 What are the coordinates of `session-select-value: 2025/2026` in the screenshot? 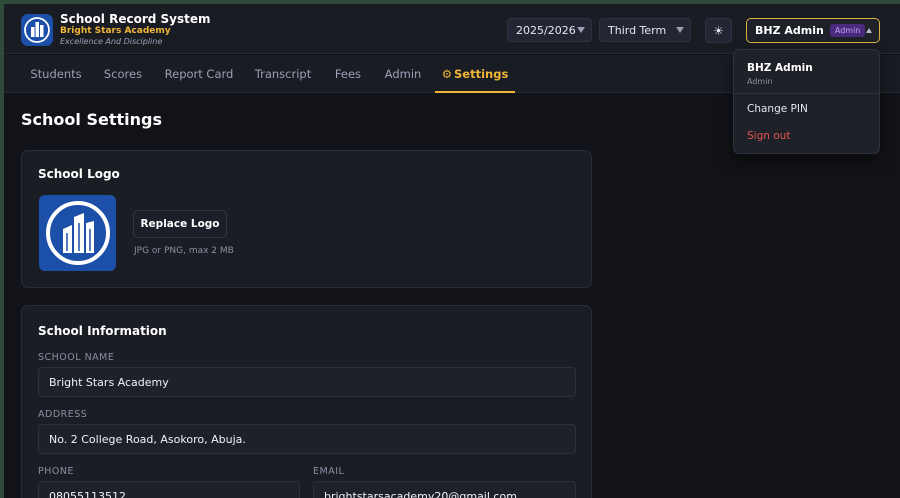 It's located at (546, 30).